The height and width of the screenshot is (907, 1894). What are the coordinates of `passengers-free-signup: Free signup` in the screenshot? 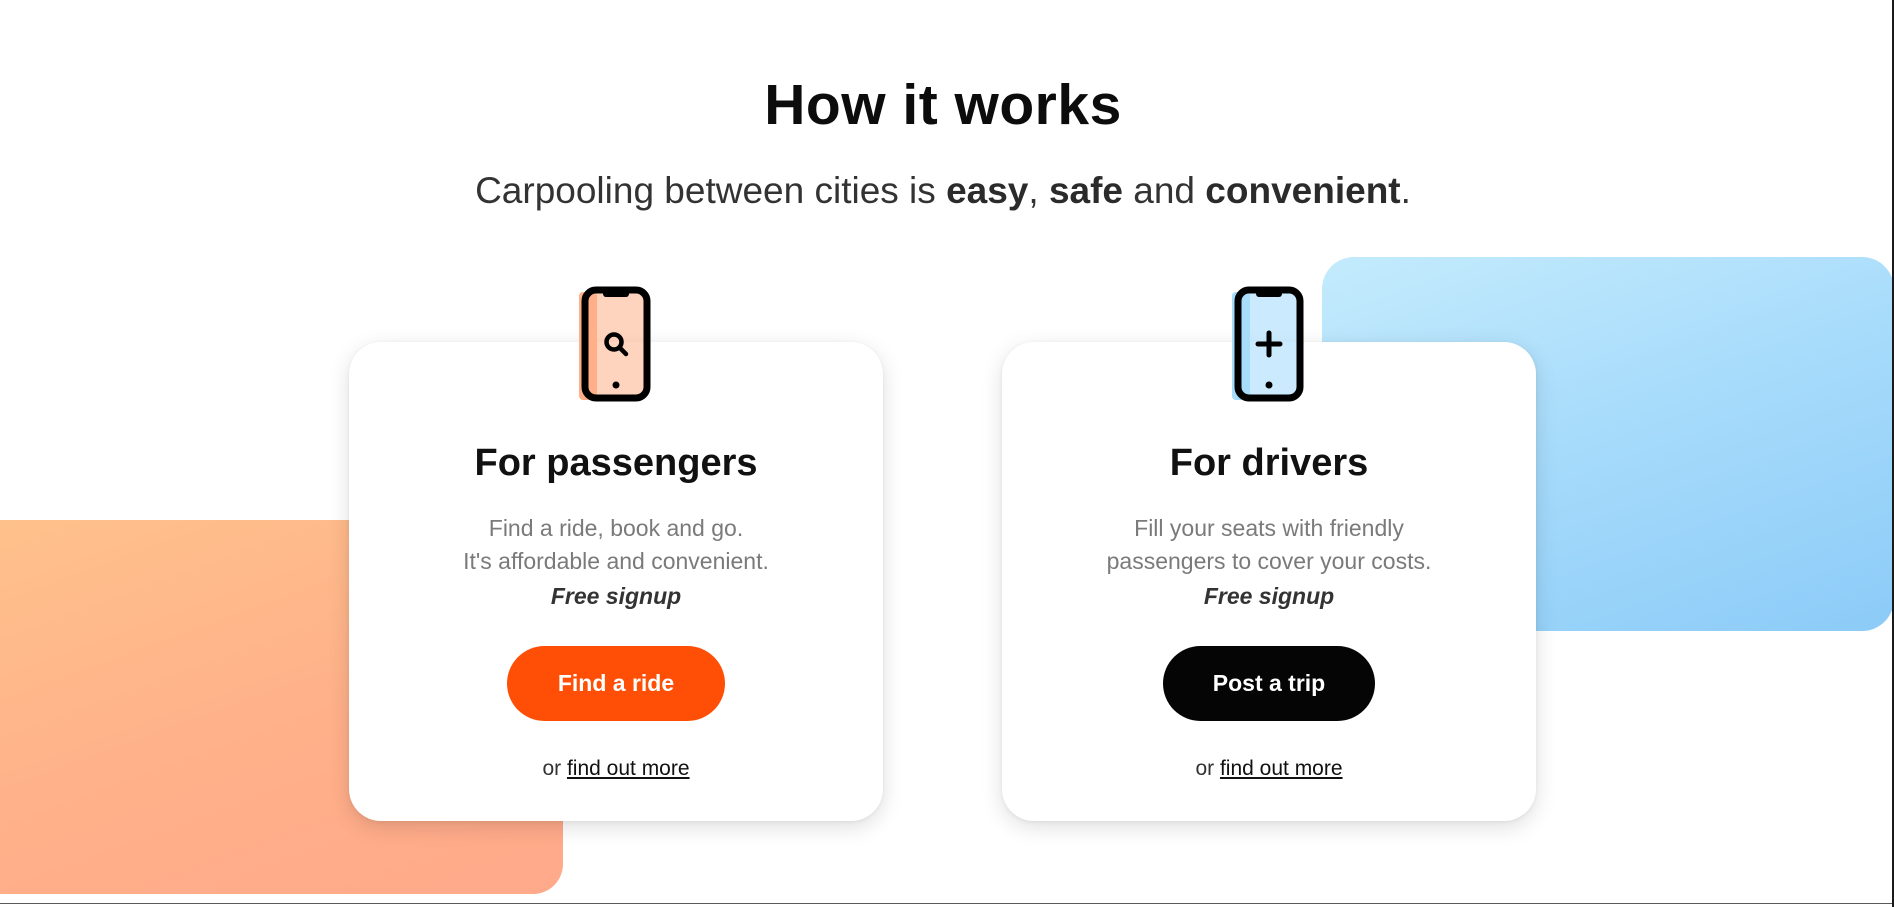 It's located at (616, 596).